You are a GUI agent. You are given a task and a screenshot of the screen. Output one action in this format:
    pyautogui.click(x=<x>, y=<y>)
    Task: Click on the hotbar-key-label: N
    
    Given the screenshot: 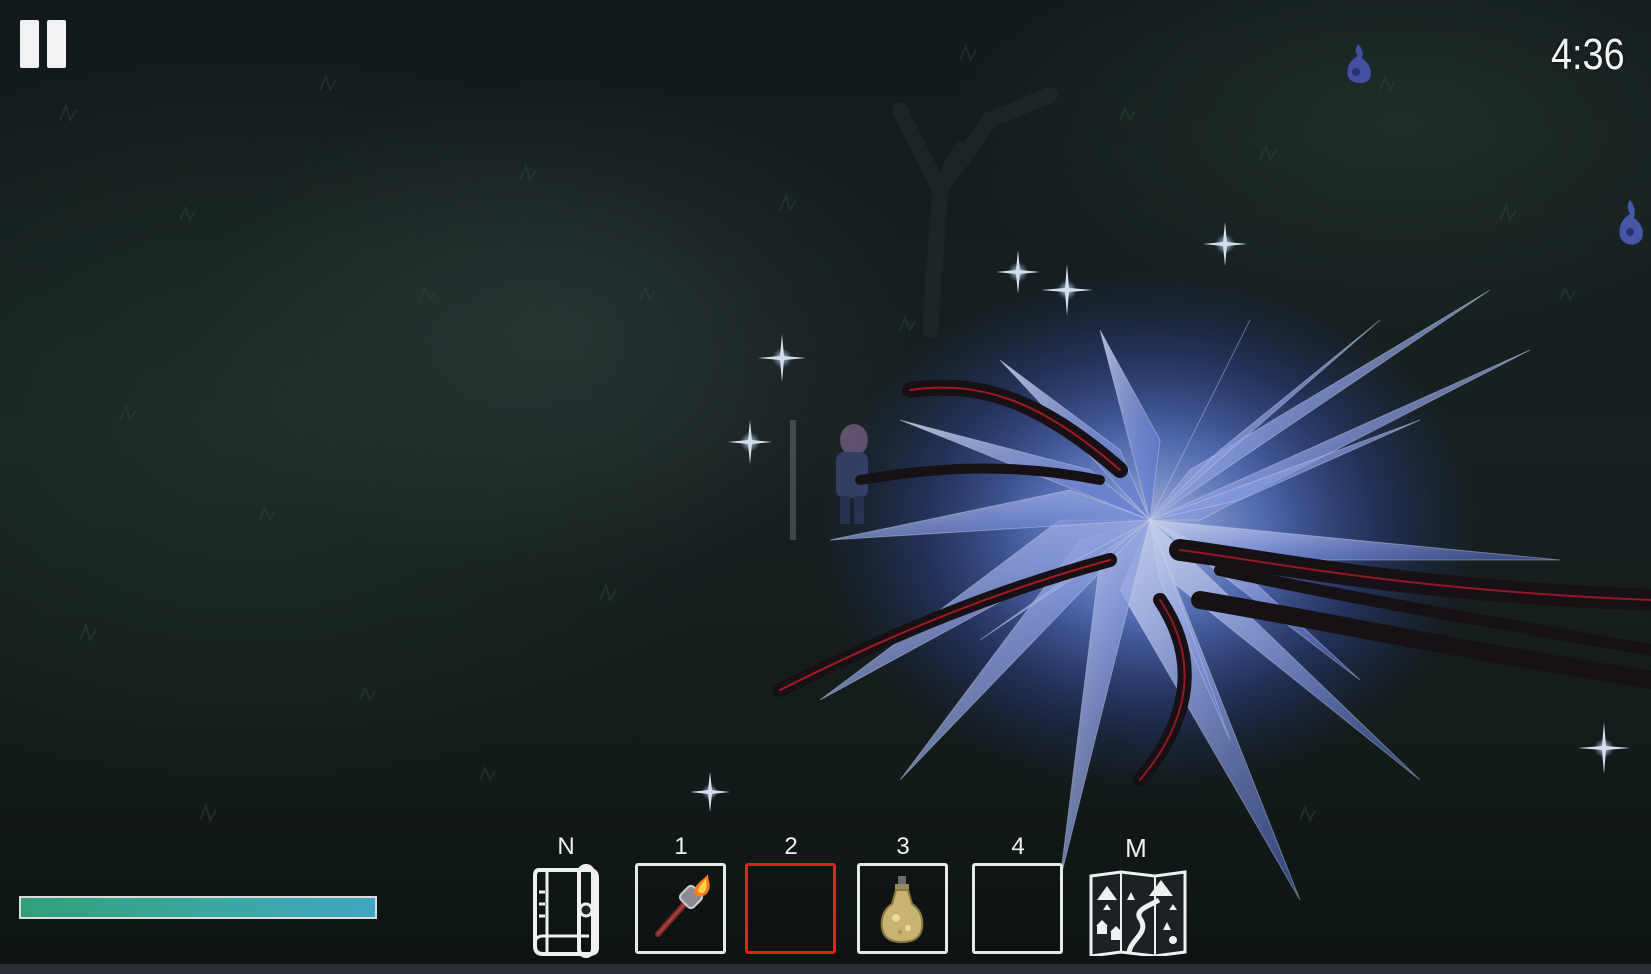 What is the action you would take?
    pyautogui.click(x=566, y=846)
    